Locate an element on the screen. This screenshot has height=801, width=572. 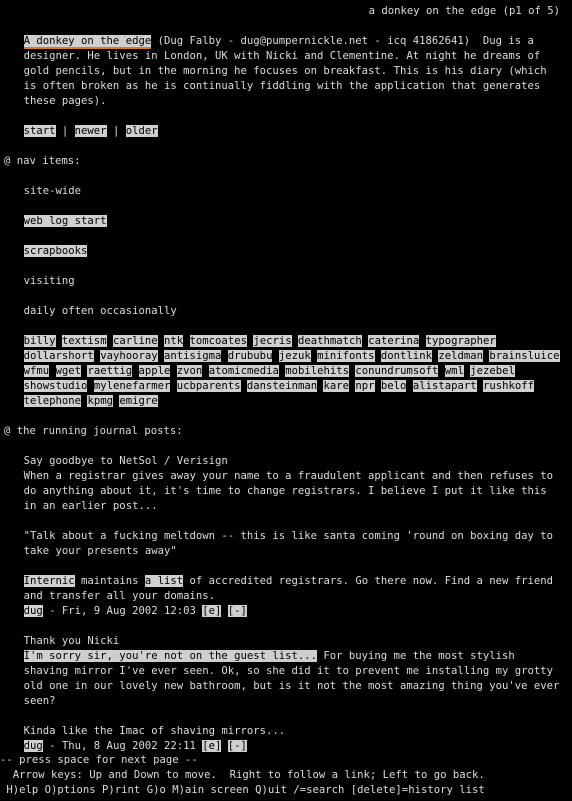
link: wfmu is located at coordinates (36, 371).